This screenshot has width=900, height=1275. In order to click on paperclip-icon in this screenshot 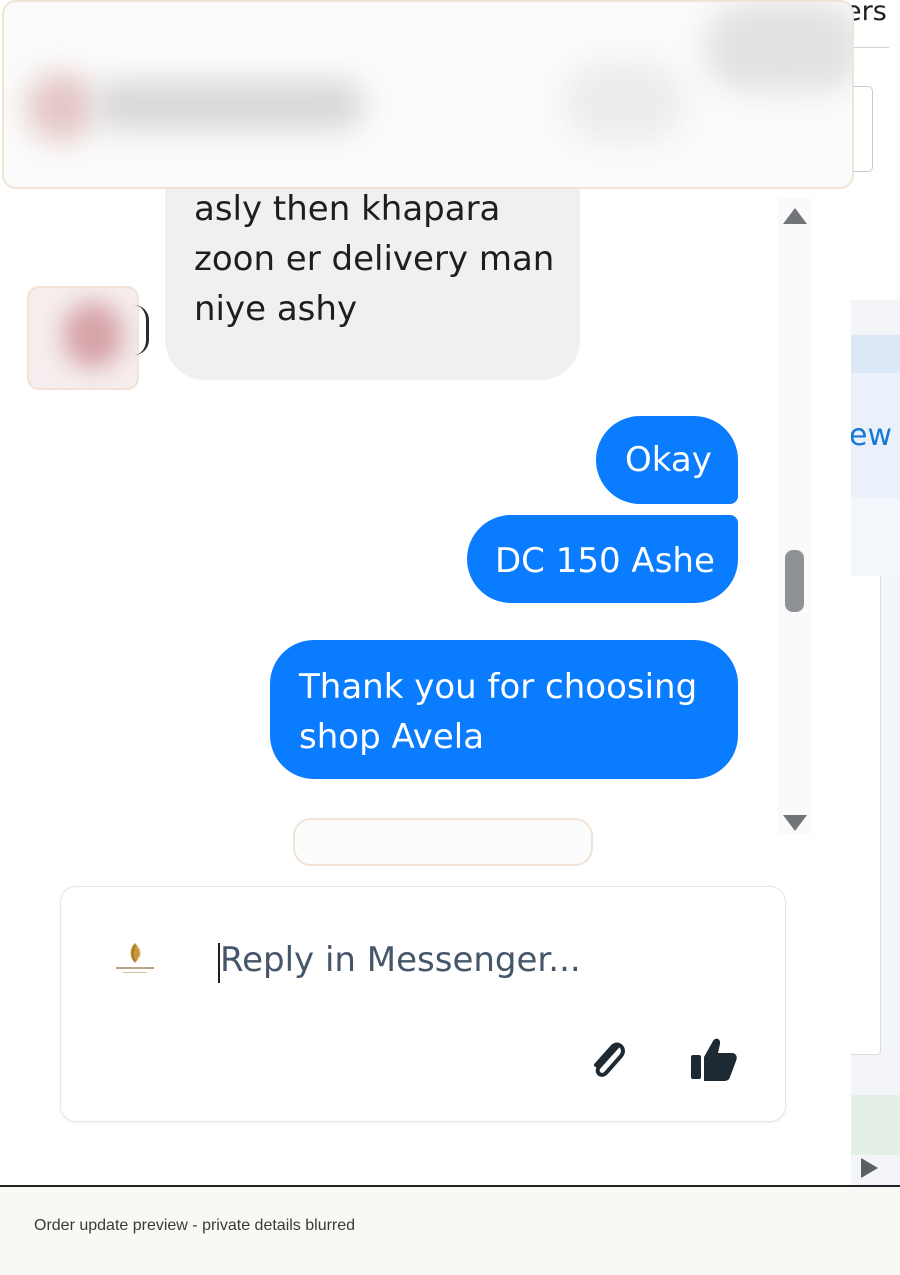, I will do `click(608, 1059)`.